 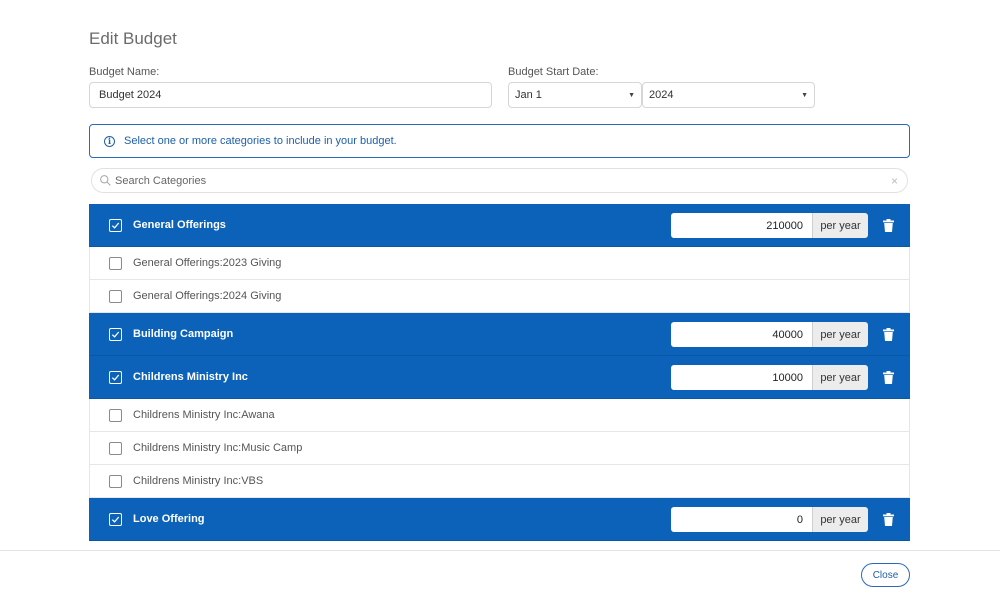 What do you see at coordinates (183, 334) in the screenshot?
I see `category-label: Building Campaign` at bounding box center [183, 334].